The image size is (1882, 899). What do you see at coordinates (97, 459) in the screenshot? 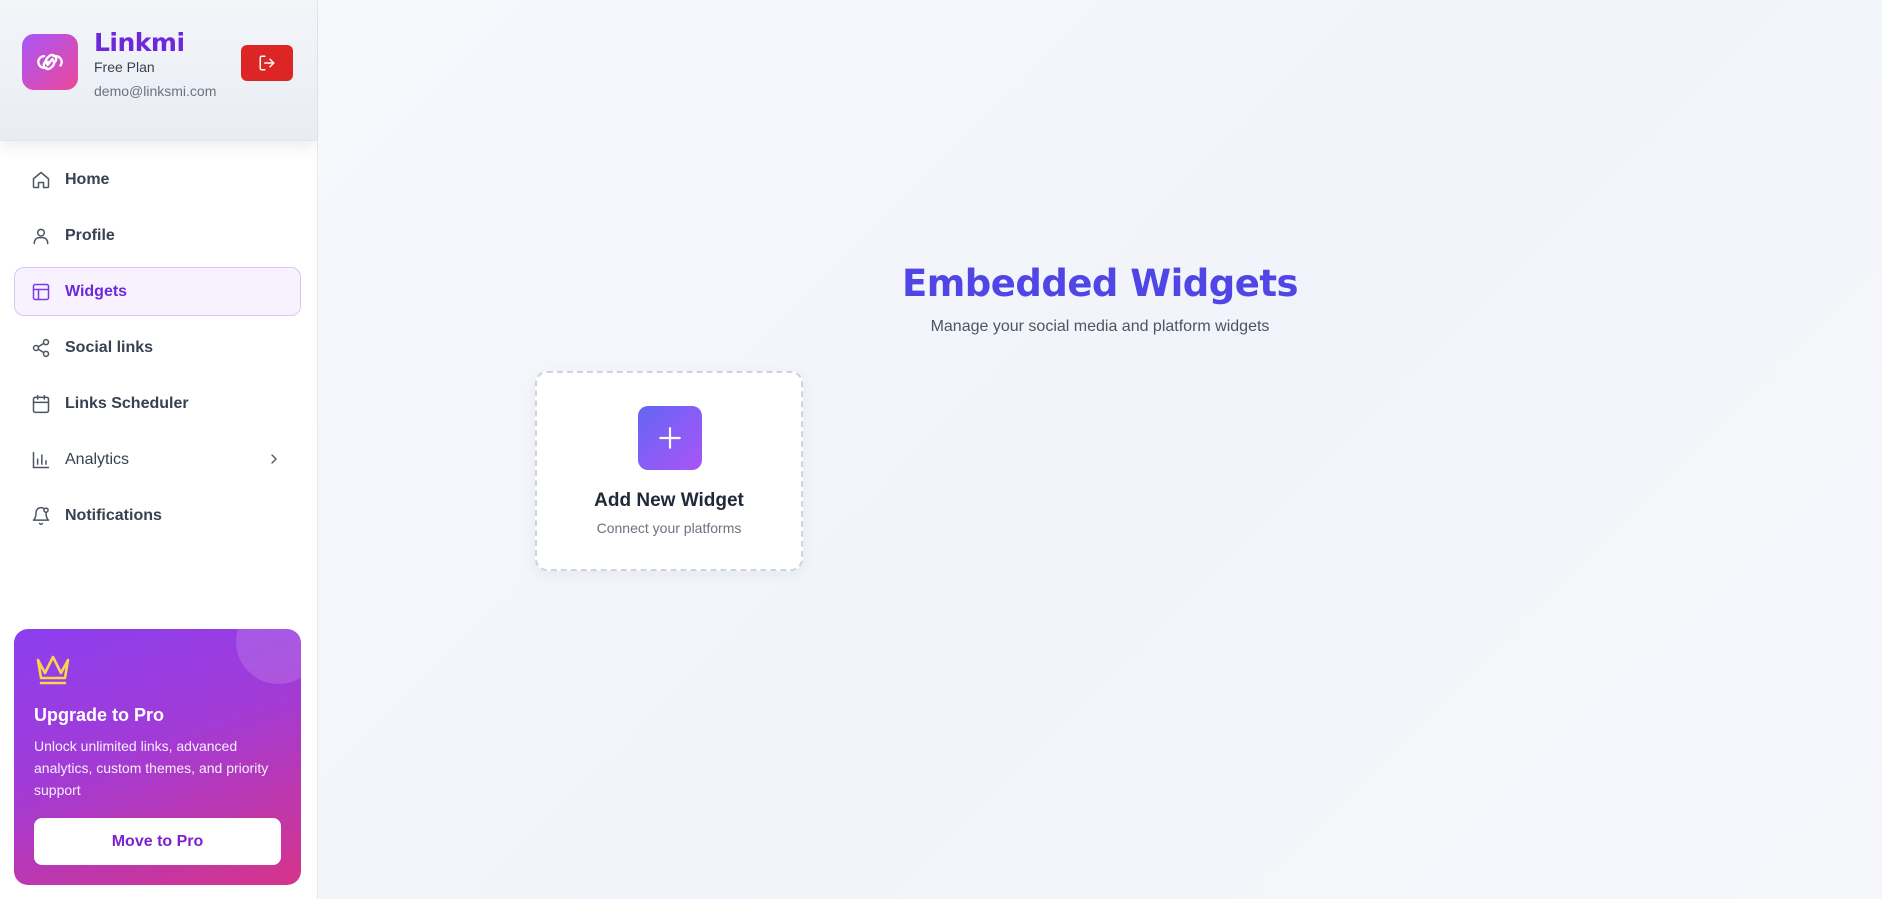
I see `sidebar-item-label: Analytics` at bounding box center [97, 459].